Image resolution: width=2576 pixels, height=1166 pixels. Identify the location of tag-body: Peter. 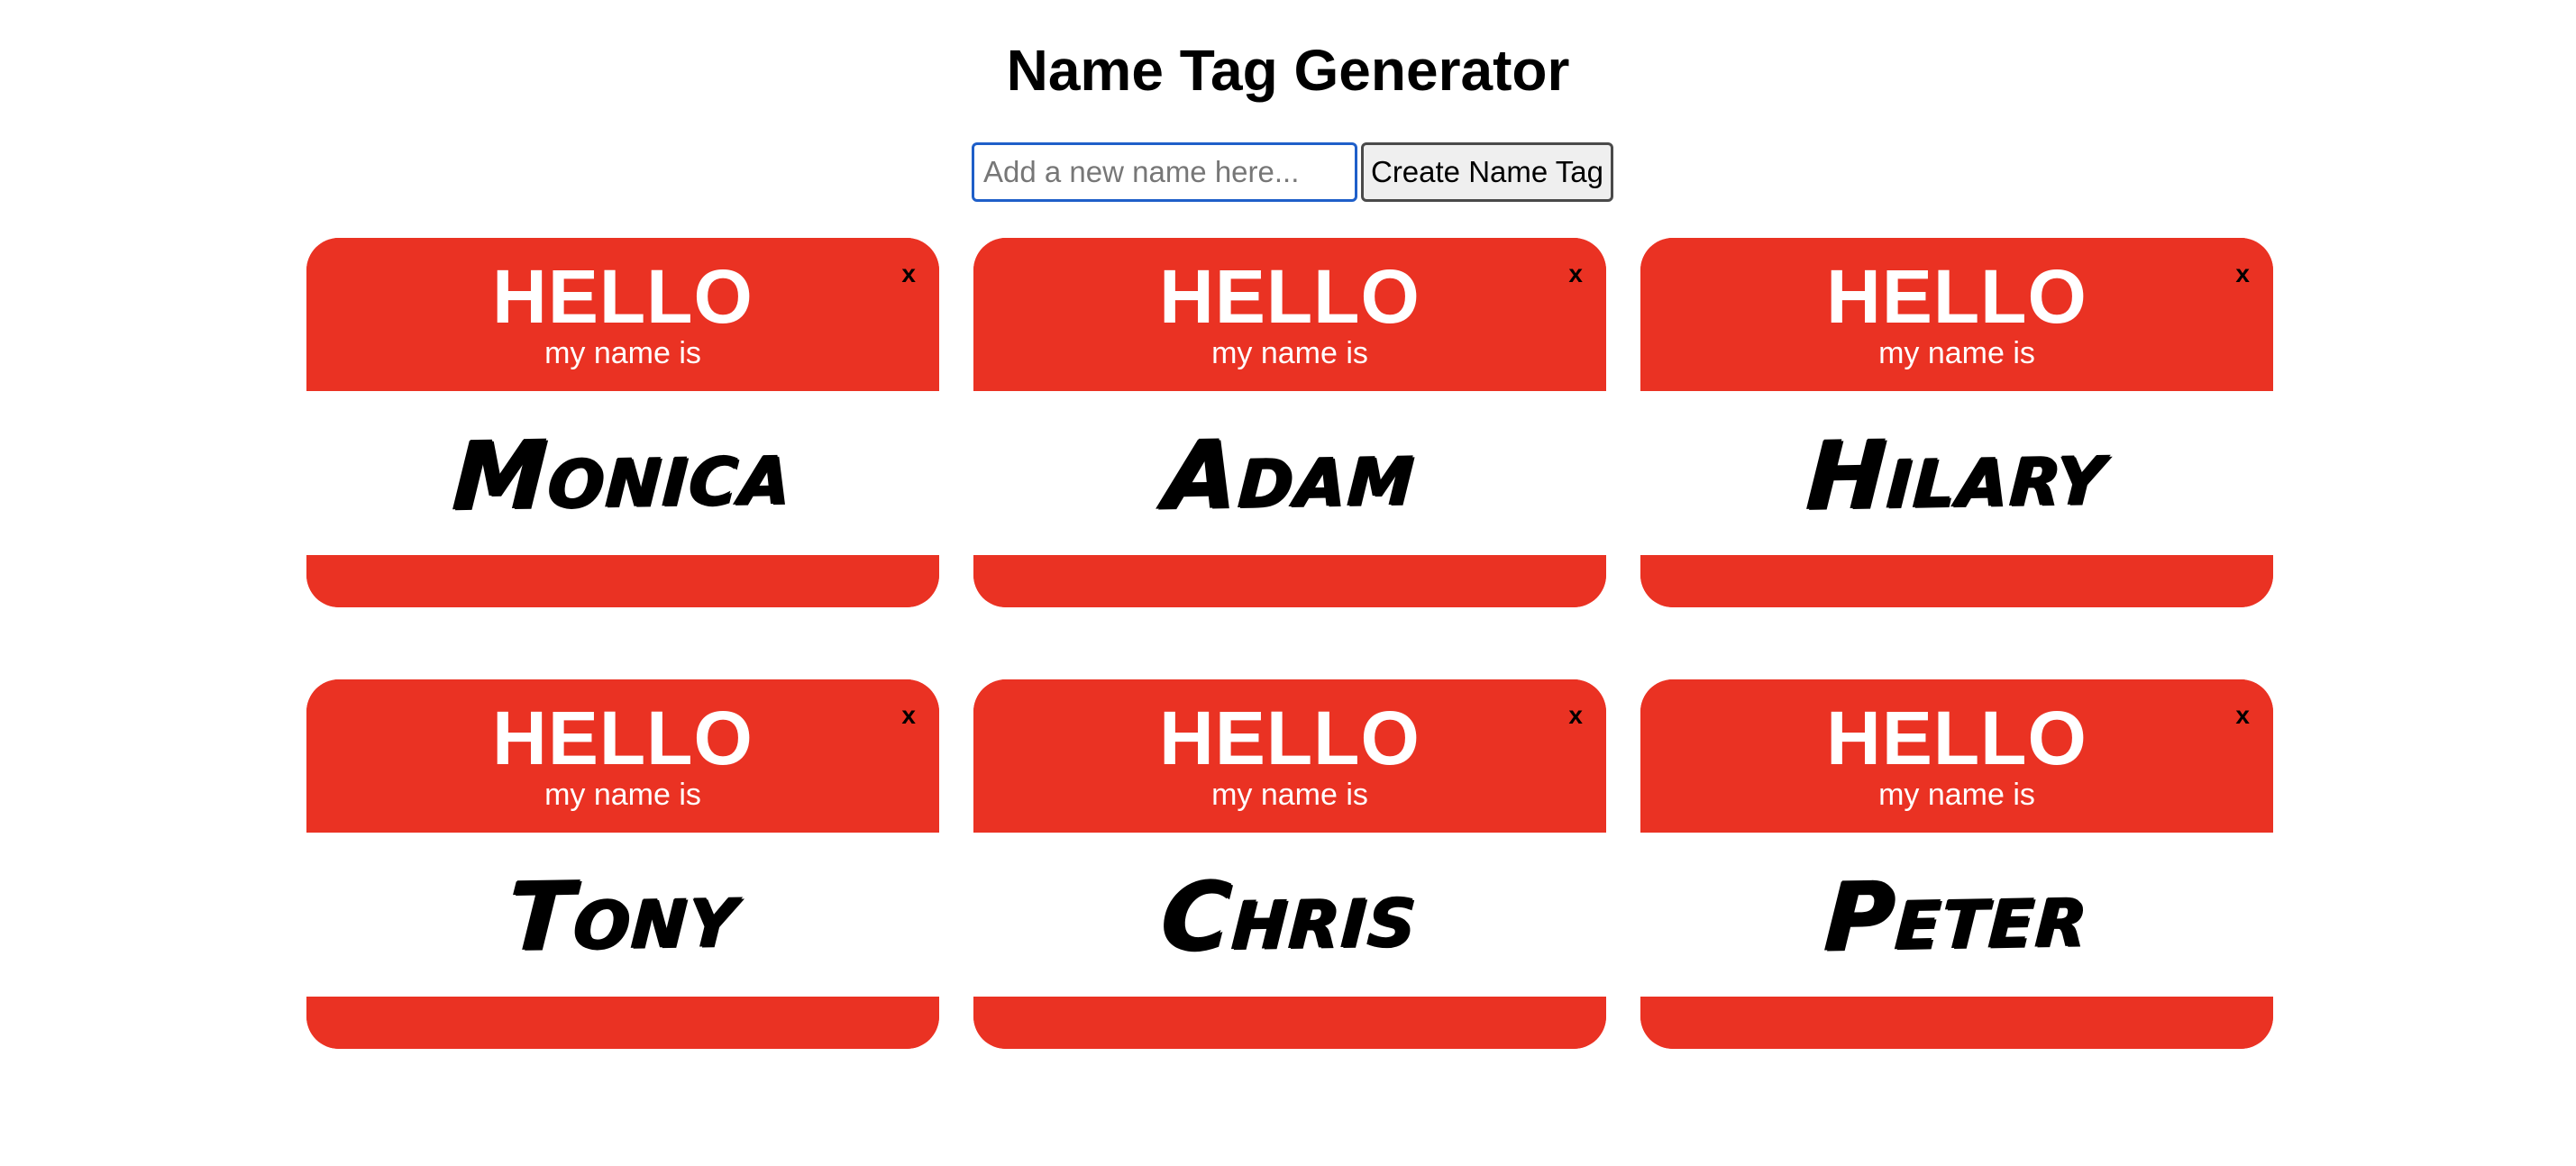
(1957, 915).